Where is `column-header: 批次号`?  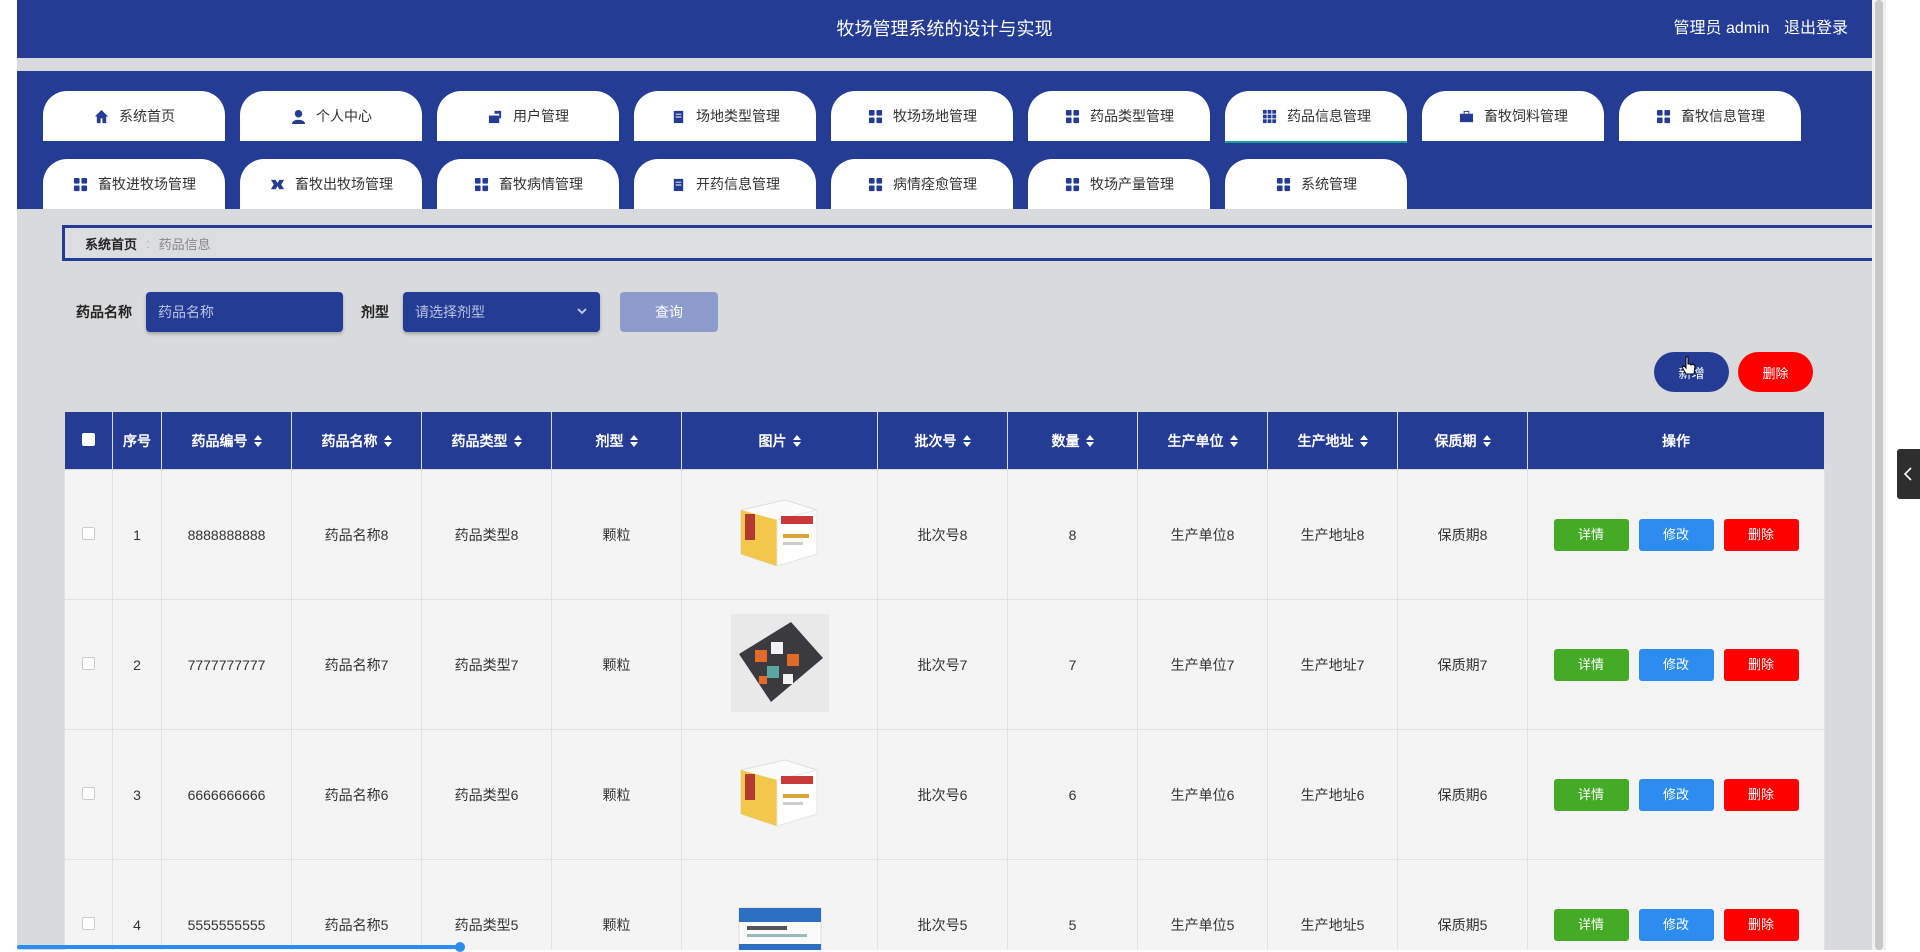
column-header: 批次号 is located at coordinates (942, 440).